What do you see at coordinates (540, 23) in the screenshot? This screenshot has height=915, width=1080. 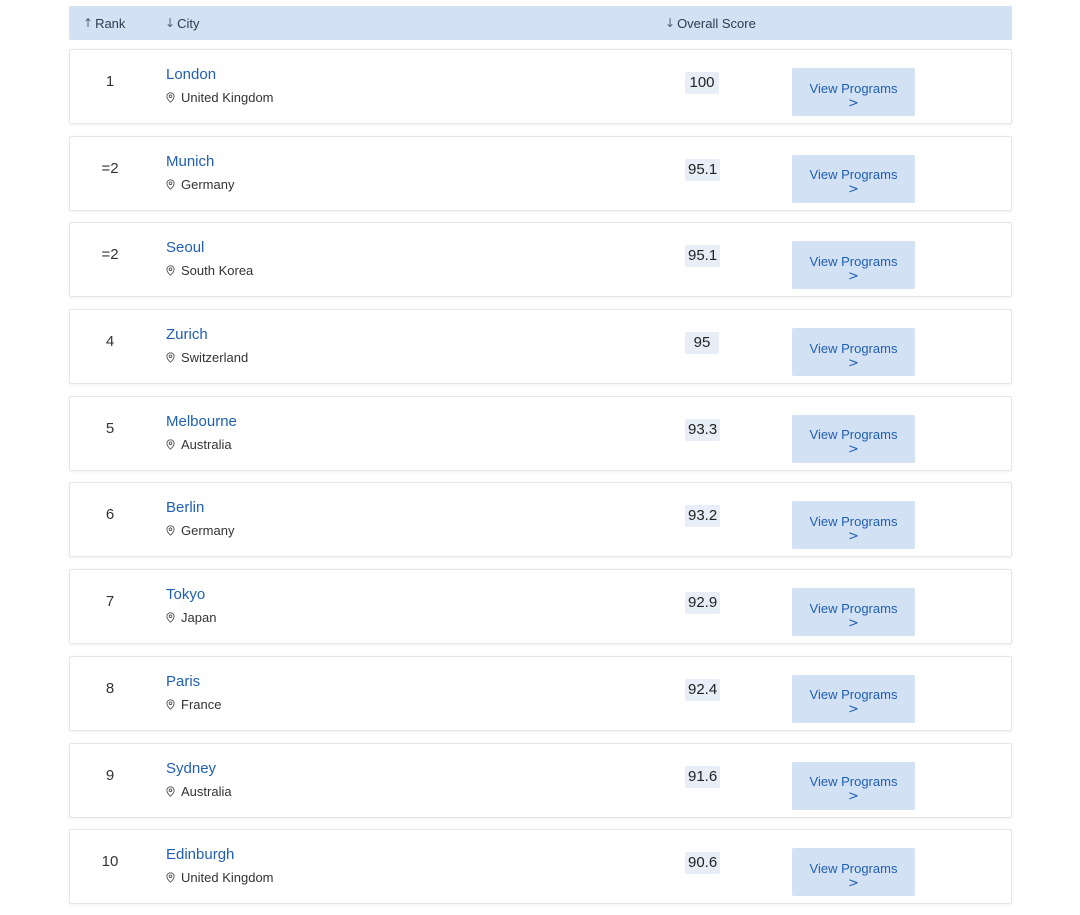 I see `table-header: ↑ Rank ↓ City ↓ Overall Score` at bounding box center [540, 23].